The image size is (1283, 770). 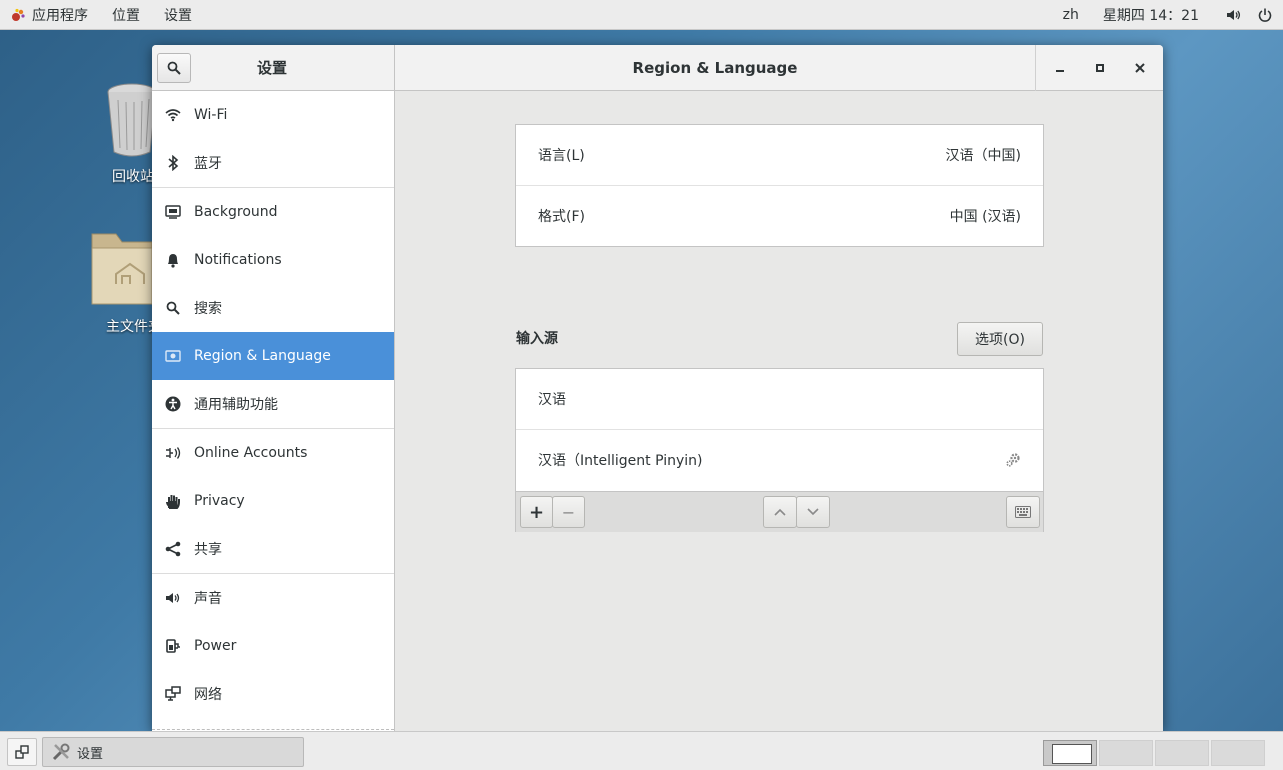 What do you see at coordinates (1233, 15) in the screenshot?
I see `volume-icon` at bounding box center [1233, 15].